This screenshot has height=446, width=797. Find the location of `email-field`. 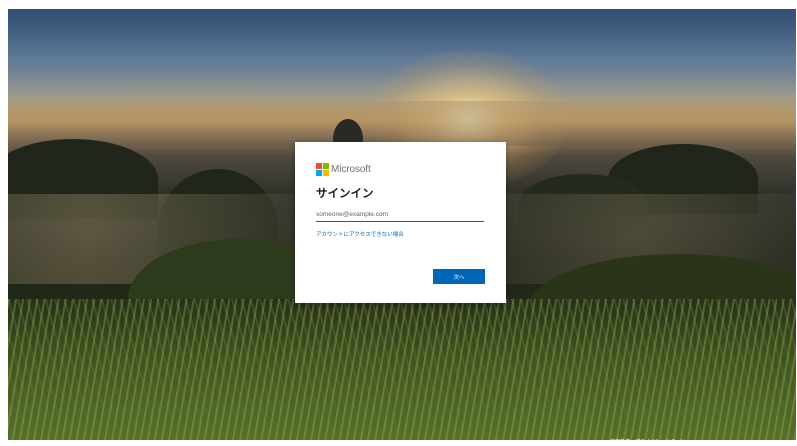

email-field is located at coordinates (400, 214).